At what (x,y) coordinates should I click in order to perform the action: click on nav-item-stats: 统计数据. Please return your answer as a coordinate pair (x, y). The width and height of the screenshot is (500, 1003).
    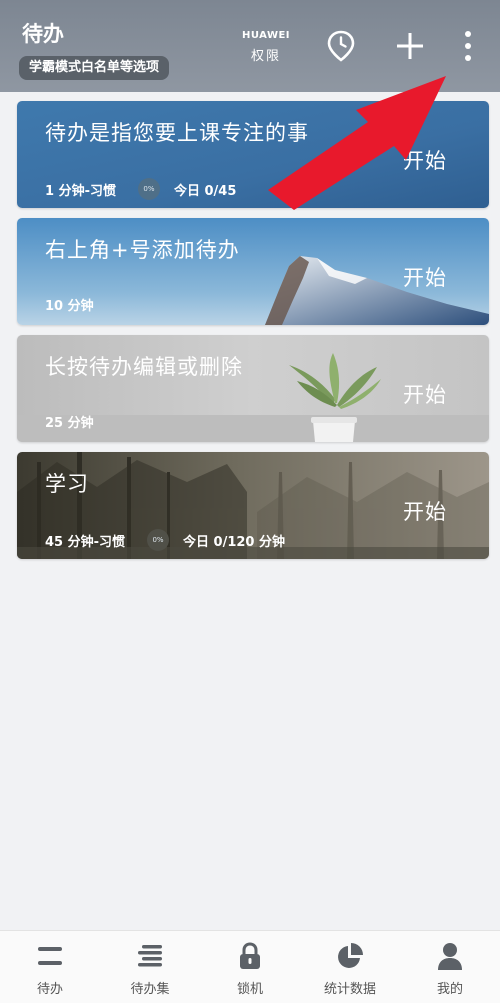
    Looking at the image, I should click on (350, 967).